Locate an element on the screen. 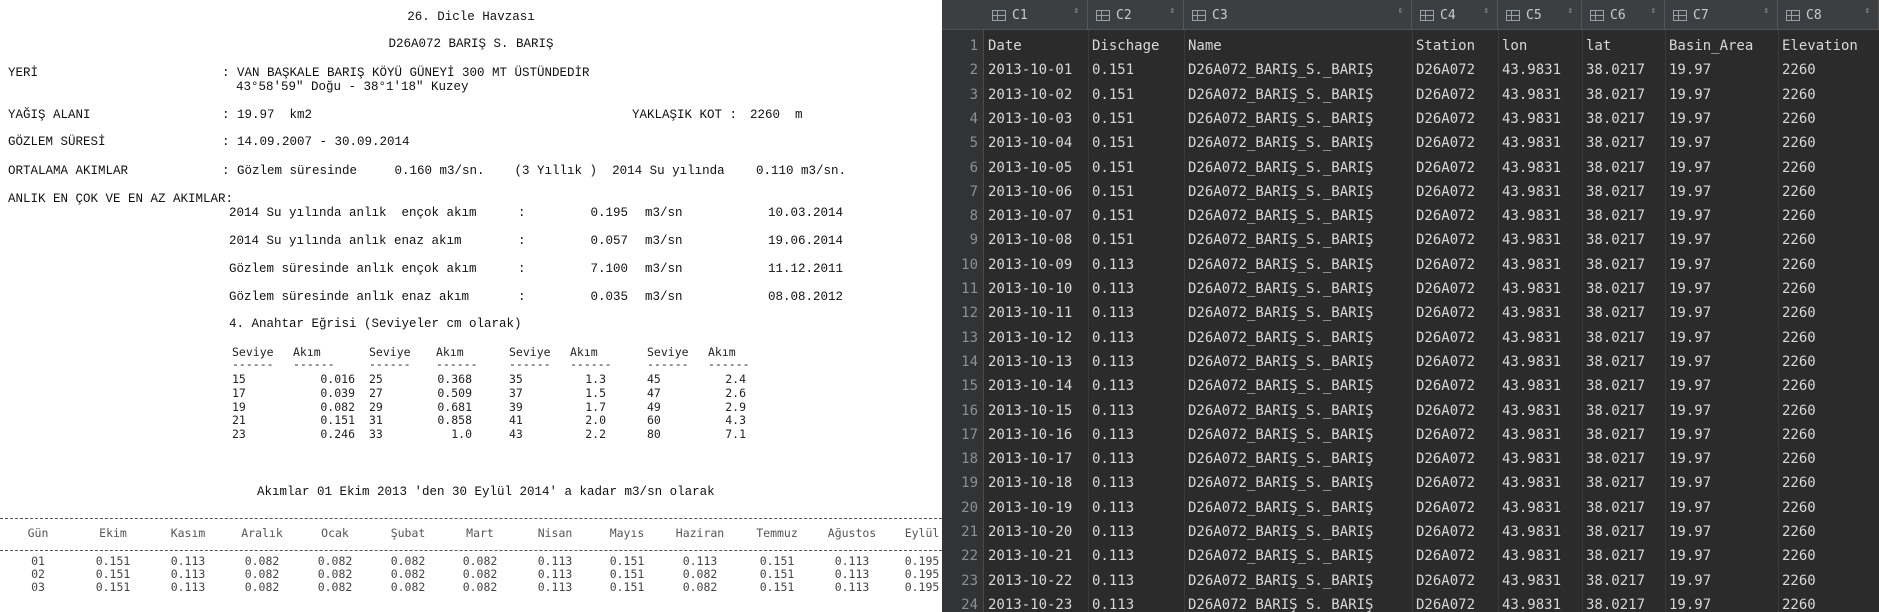  row-number: 14 is located at coordinates (960, 362).